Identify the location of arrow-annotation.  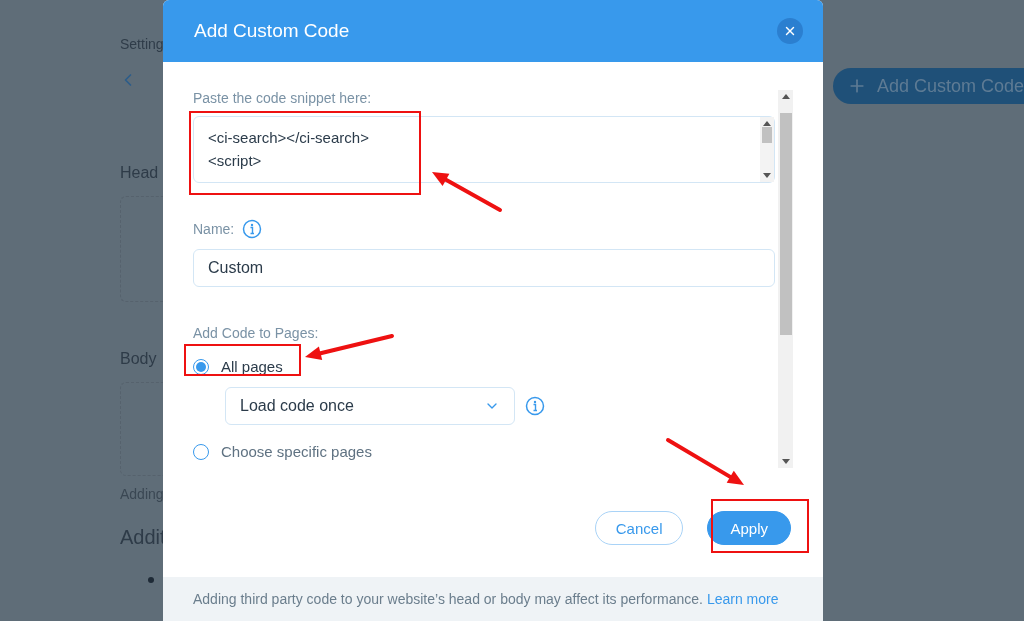
(467, 192).